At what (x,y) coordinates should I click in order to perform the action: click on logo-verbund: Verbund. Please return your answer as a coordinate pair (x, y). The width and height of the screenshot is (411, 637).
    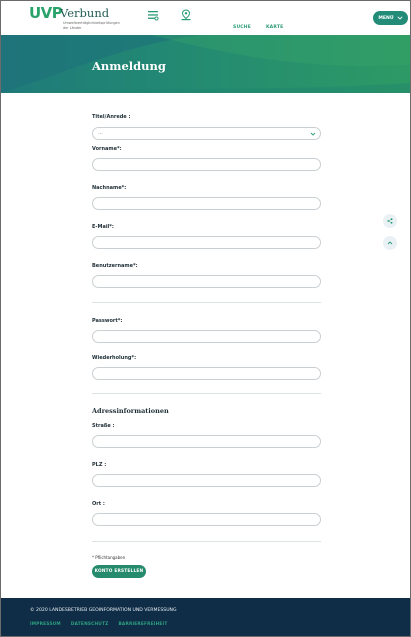
    Looking at the image, I should click on (85, 13).